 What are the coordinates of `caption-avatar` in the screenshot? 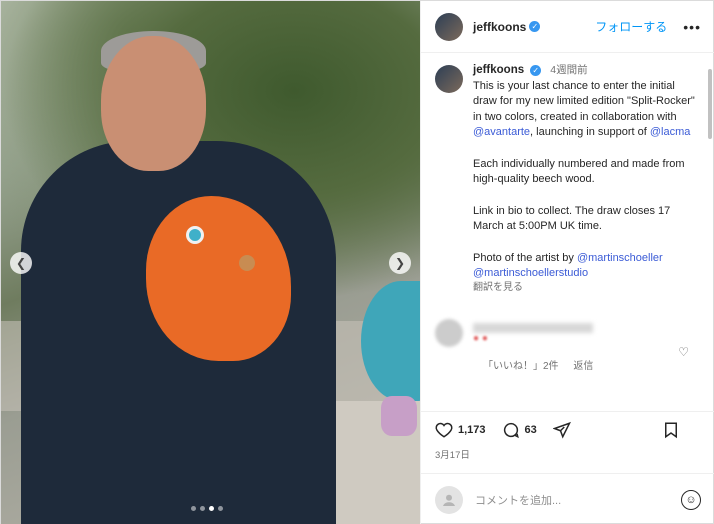 It's located at (449, 79).